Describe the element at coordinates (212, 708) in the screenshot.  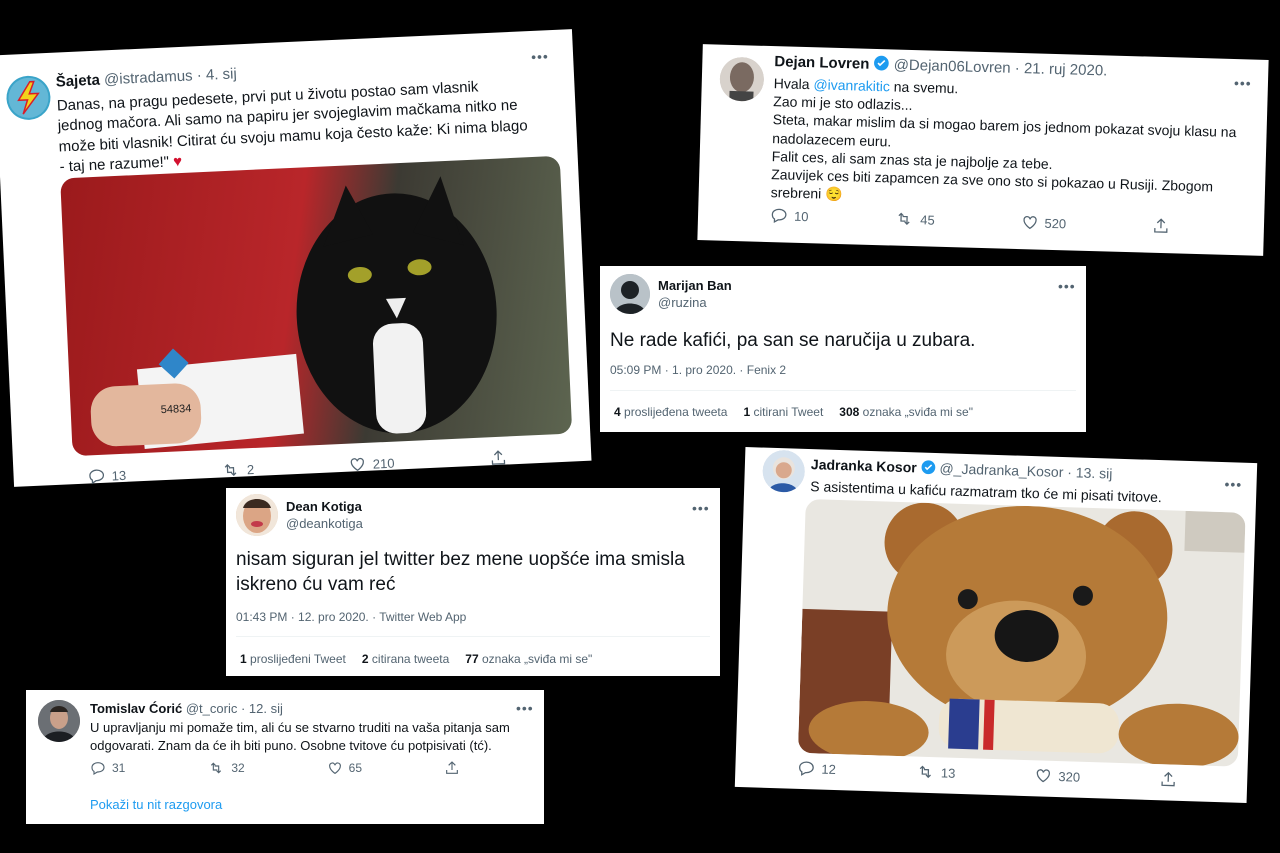
I see `author-handle: @t_coric` at that location.